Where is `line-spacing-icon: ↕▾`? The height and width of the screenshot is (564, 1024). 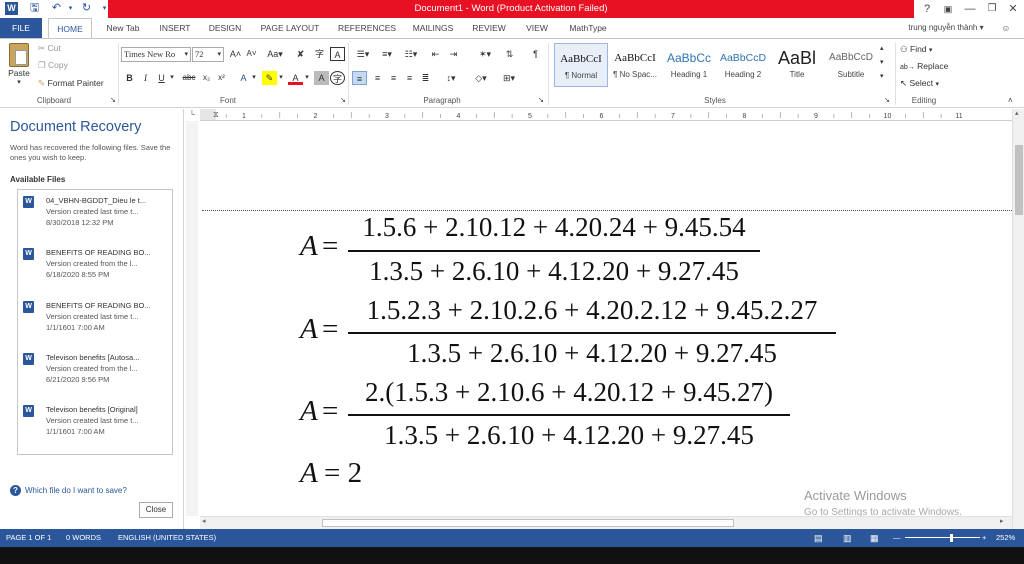
line-spacing-icon: ↕▾ is located at coordinates (451, 78).